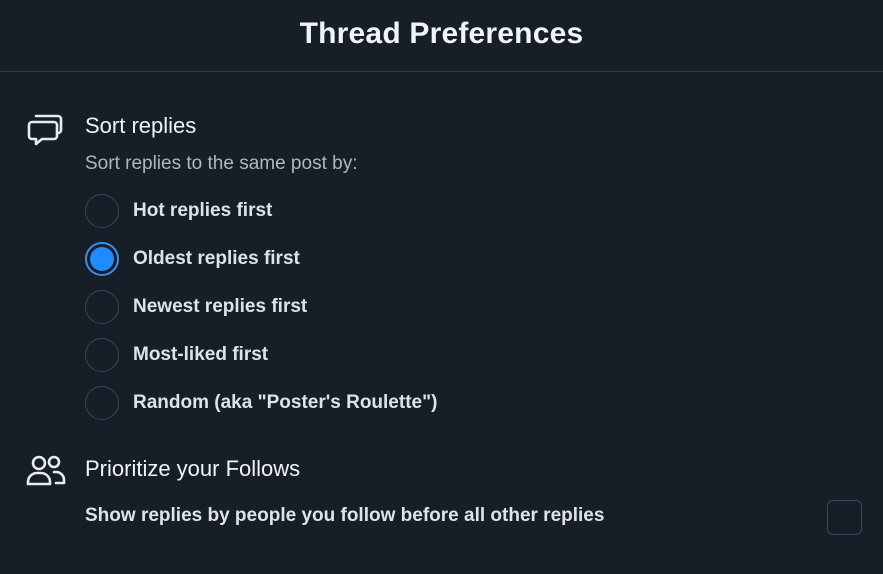 The width and height of the screenshot is (883, 574). Describe the element at coordinates (193, 468) in the screenshot. I see `prioritize-follows-title: Prioritize your Follows` at that location.